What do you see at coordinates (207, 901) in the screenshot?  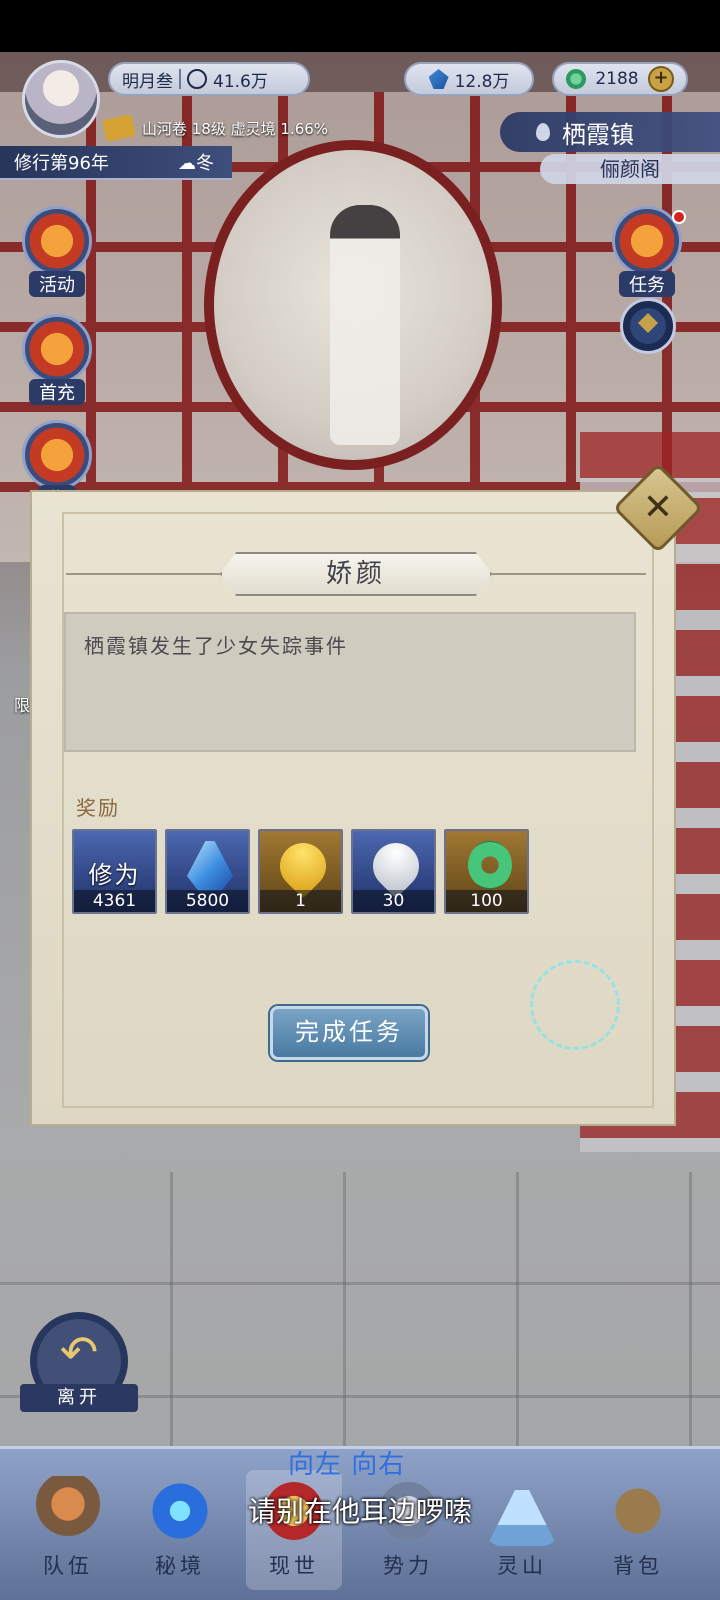 I see `reward-count: 5800` at bounding box center [207, 901].